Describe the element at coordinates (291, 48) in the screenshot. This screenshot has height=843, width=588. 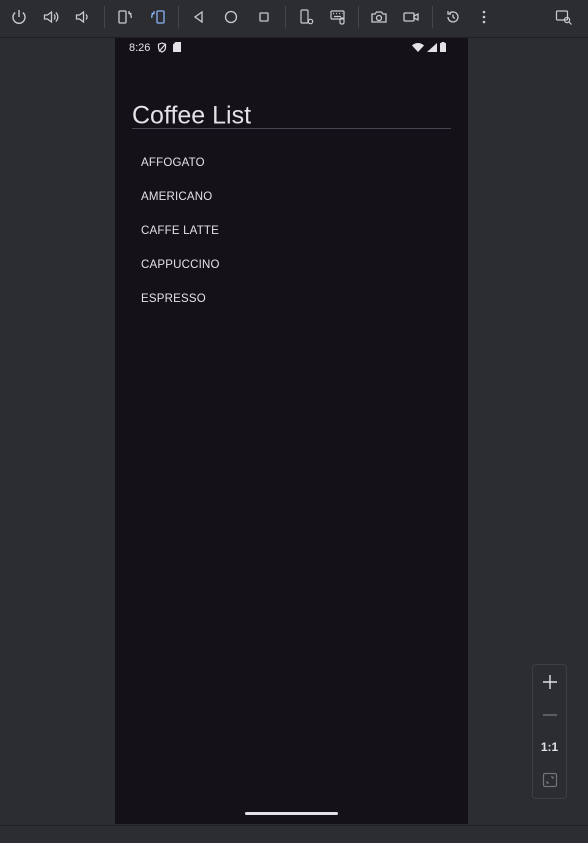
I see `status-bar: 8:26` at that location.